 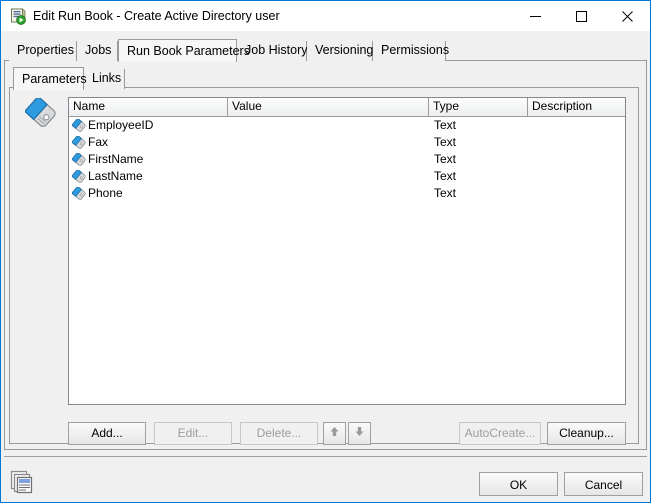 What do you see at coordinates (328, 107) in the screenshot?
I see `column-header-value: Value` at bounding box center [328, 107].